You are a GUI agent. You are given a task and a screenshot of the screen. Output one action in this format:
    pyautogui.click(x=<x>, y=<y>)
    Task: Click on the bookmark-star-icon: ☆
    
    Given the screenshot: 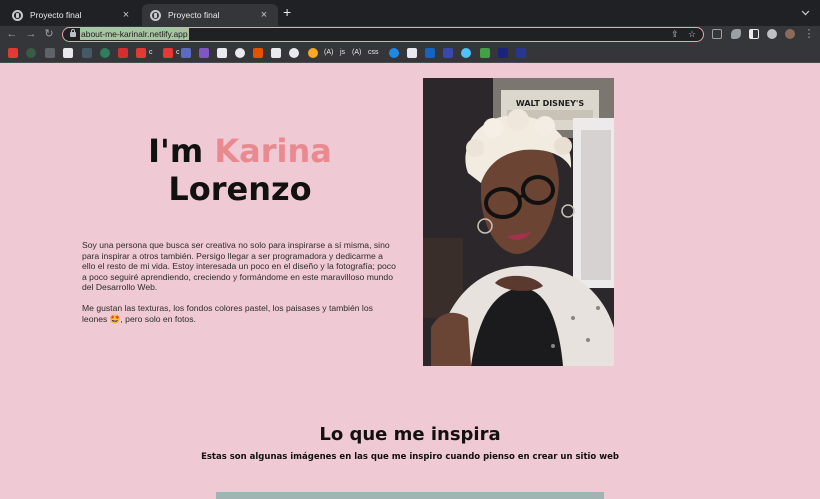 What is the action you would take?
    pyautogui.click(x=692, y=34)
    